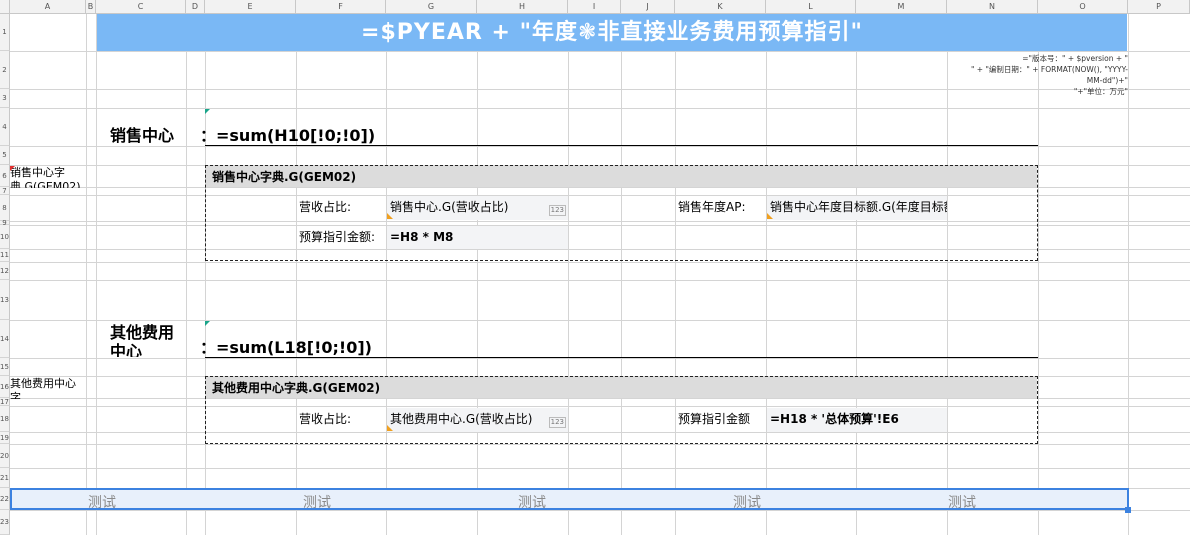  What do you see at coordinates (431, 7) in the screenshot?
I see `column-header-g: G` at bounding box center [431, 7].